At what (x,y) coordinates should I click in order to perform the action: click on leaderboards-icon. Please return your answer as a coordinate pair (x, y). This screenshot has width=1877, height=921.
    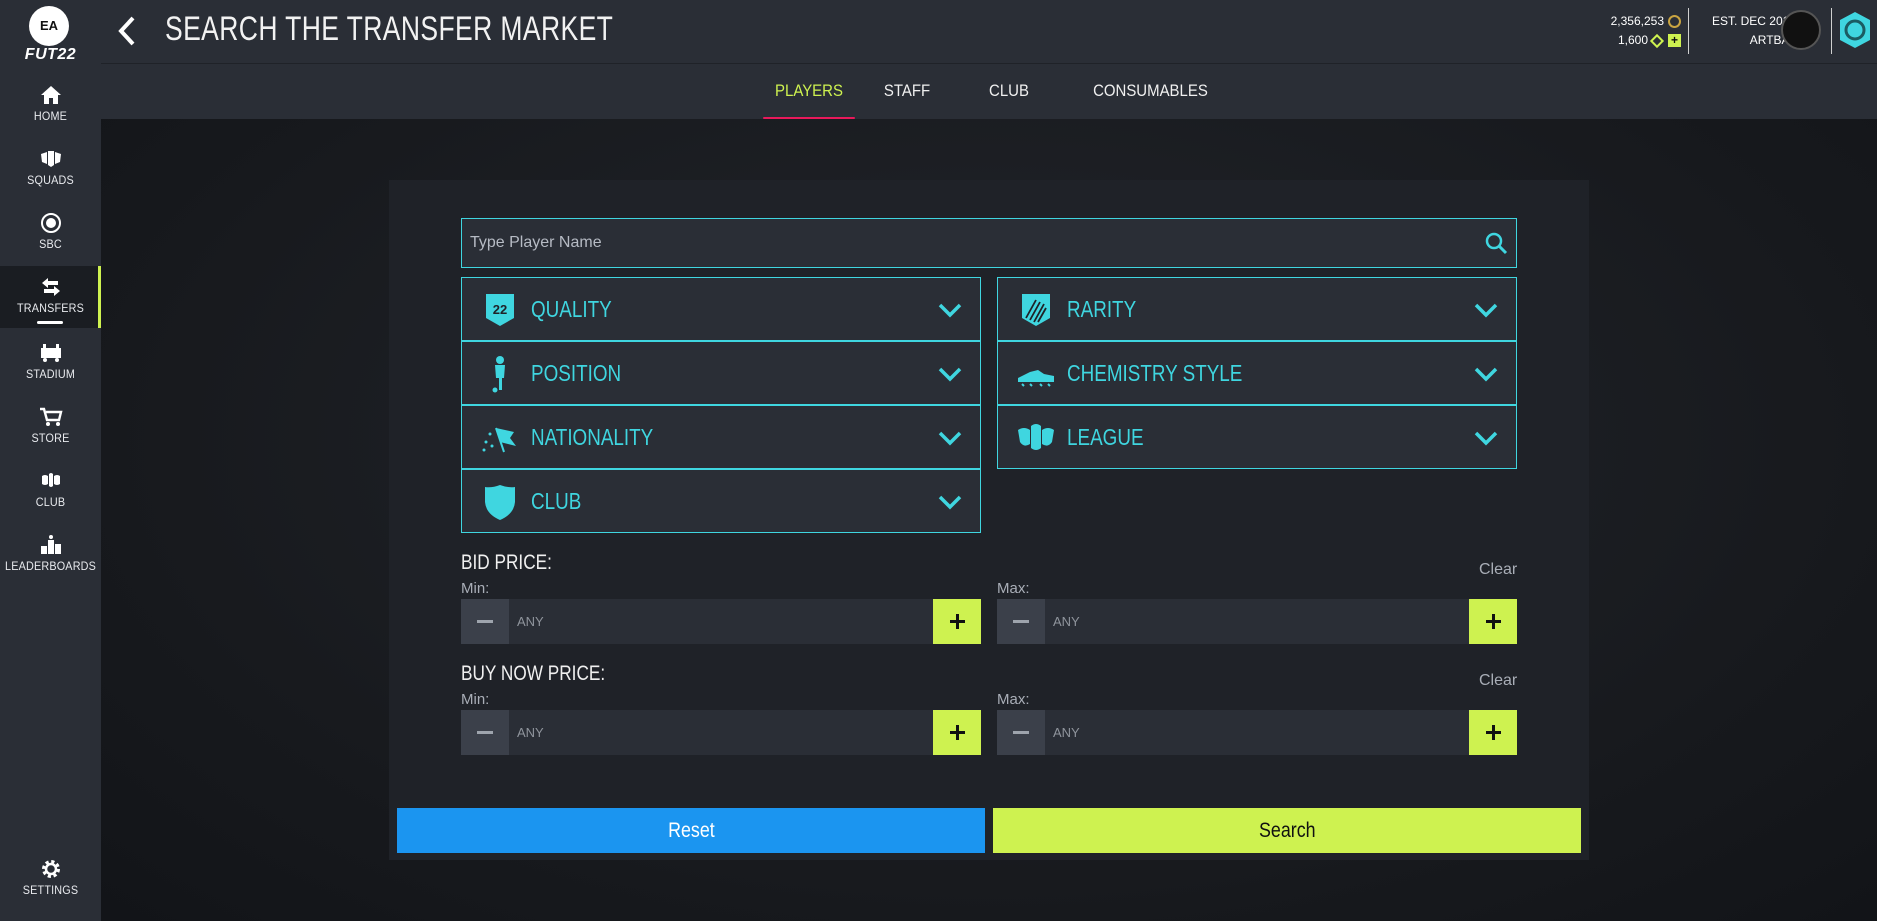
    Looking at the image, I should click on (50, 544).